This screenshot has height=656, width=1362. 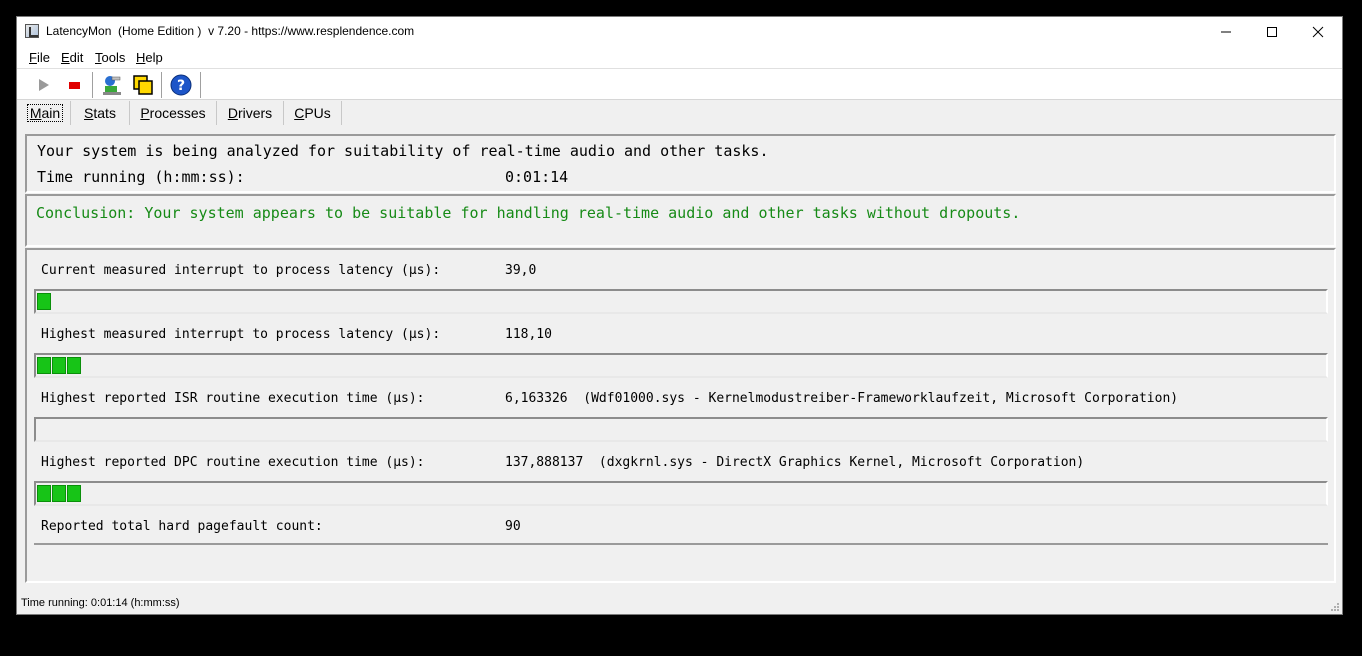 I want to click on menu-tools: Tools, so click(x=110, y=57).